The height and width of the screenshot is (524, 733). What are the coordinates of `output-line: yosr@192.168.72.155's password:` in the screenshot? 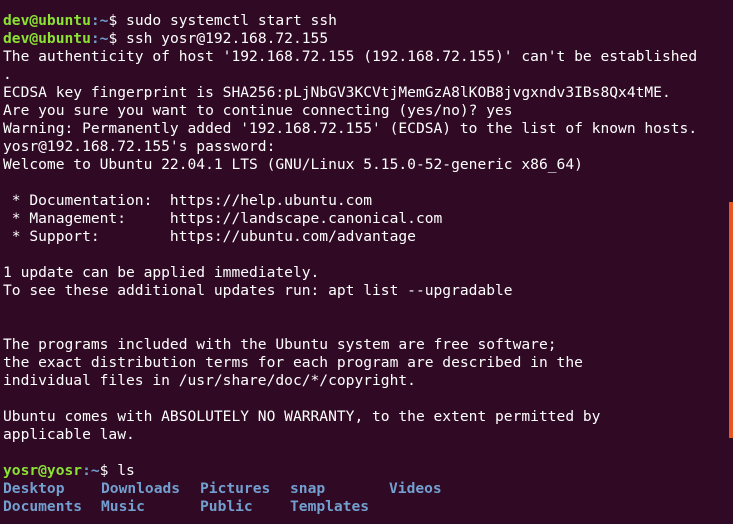 It's located at (139, 146).